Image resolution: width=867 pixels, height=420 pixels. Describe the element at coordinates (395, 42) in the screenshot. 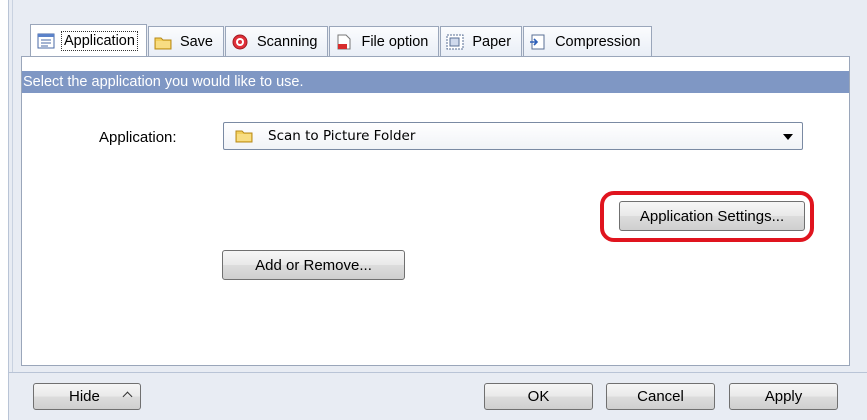

I see `tab-label: File option` at that location.